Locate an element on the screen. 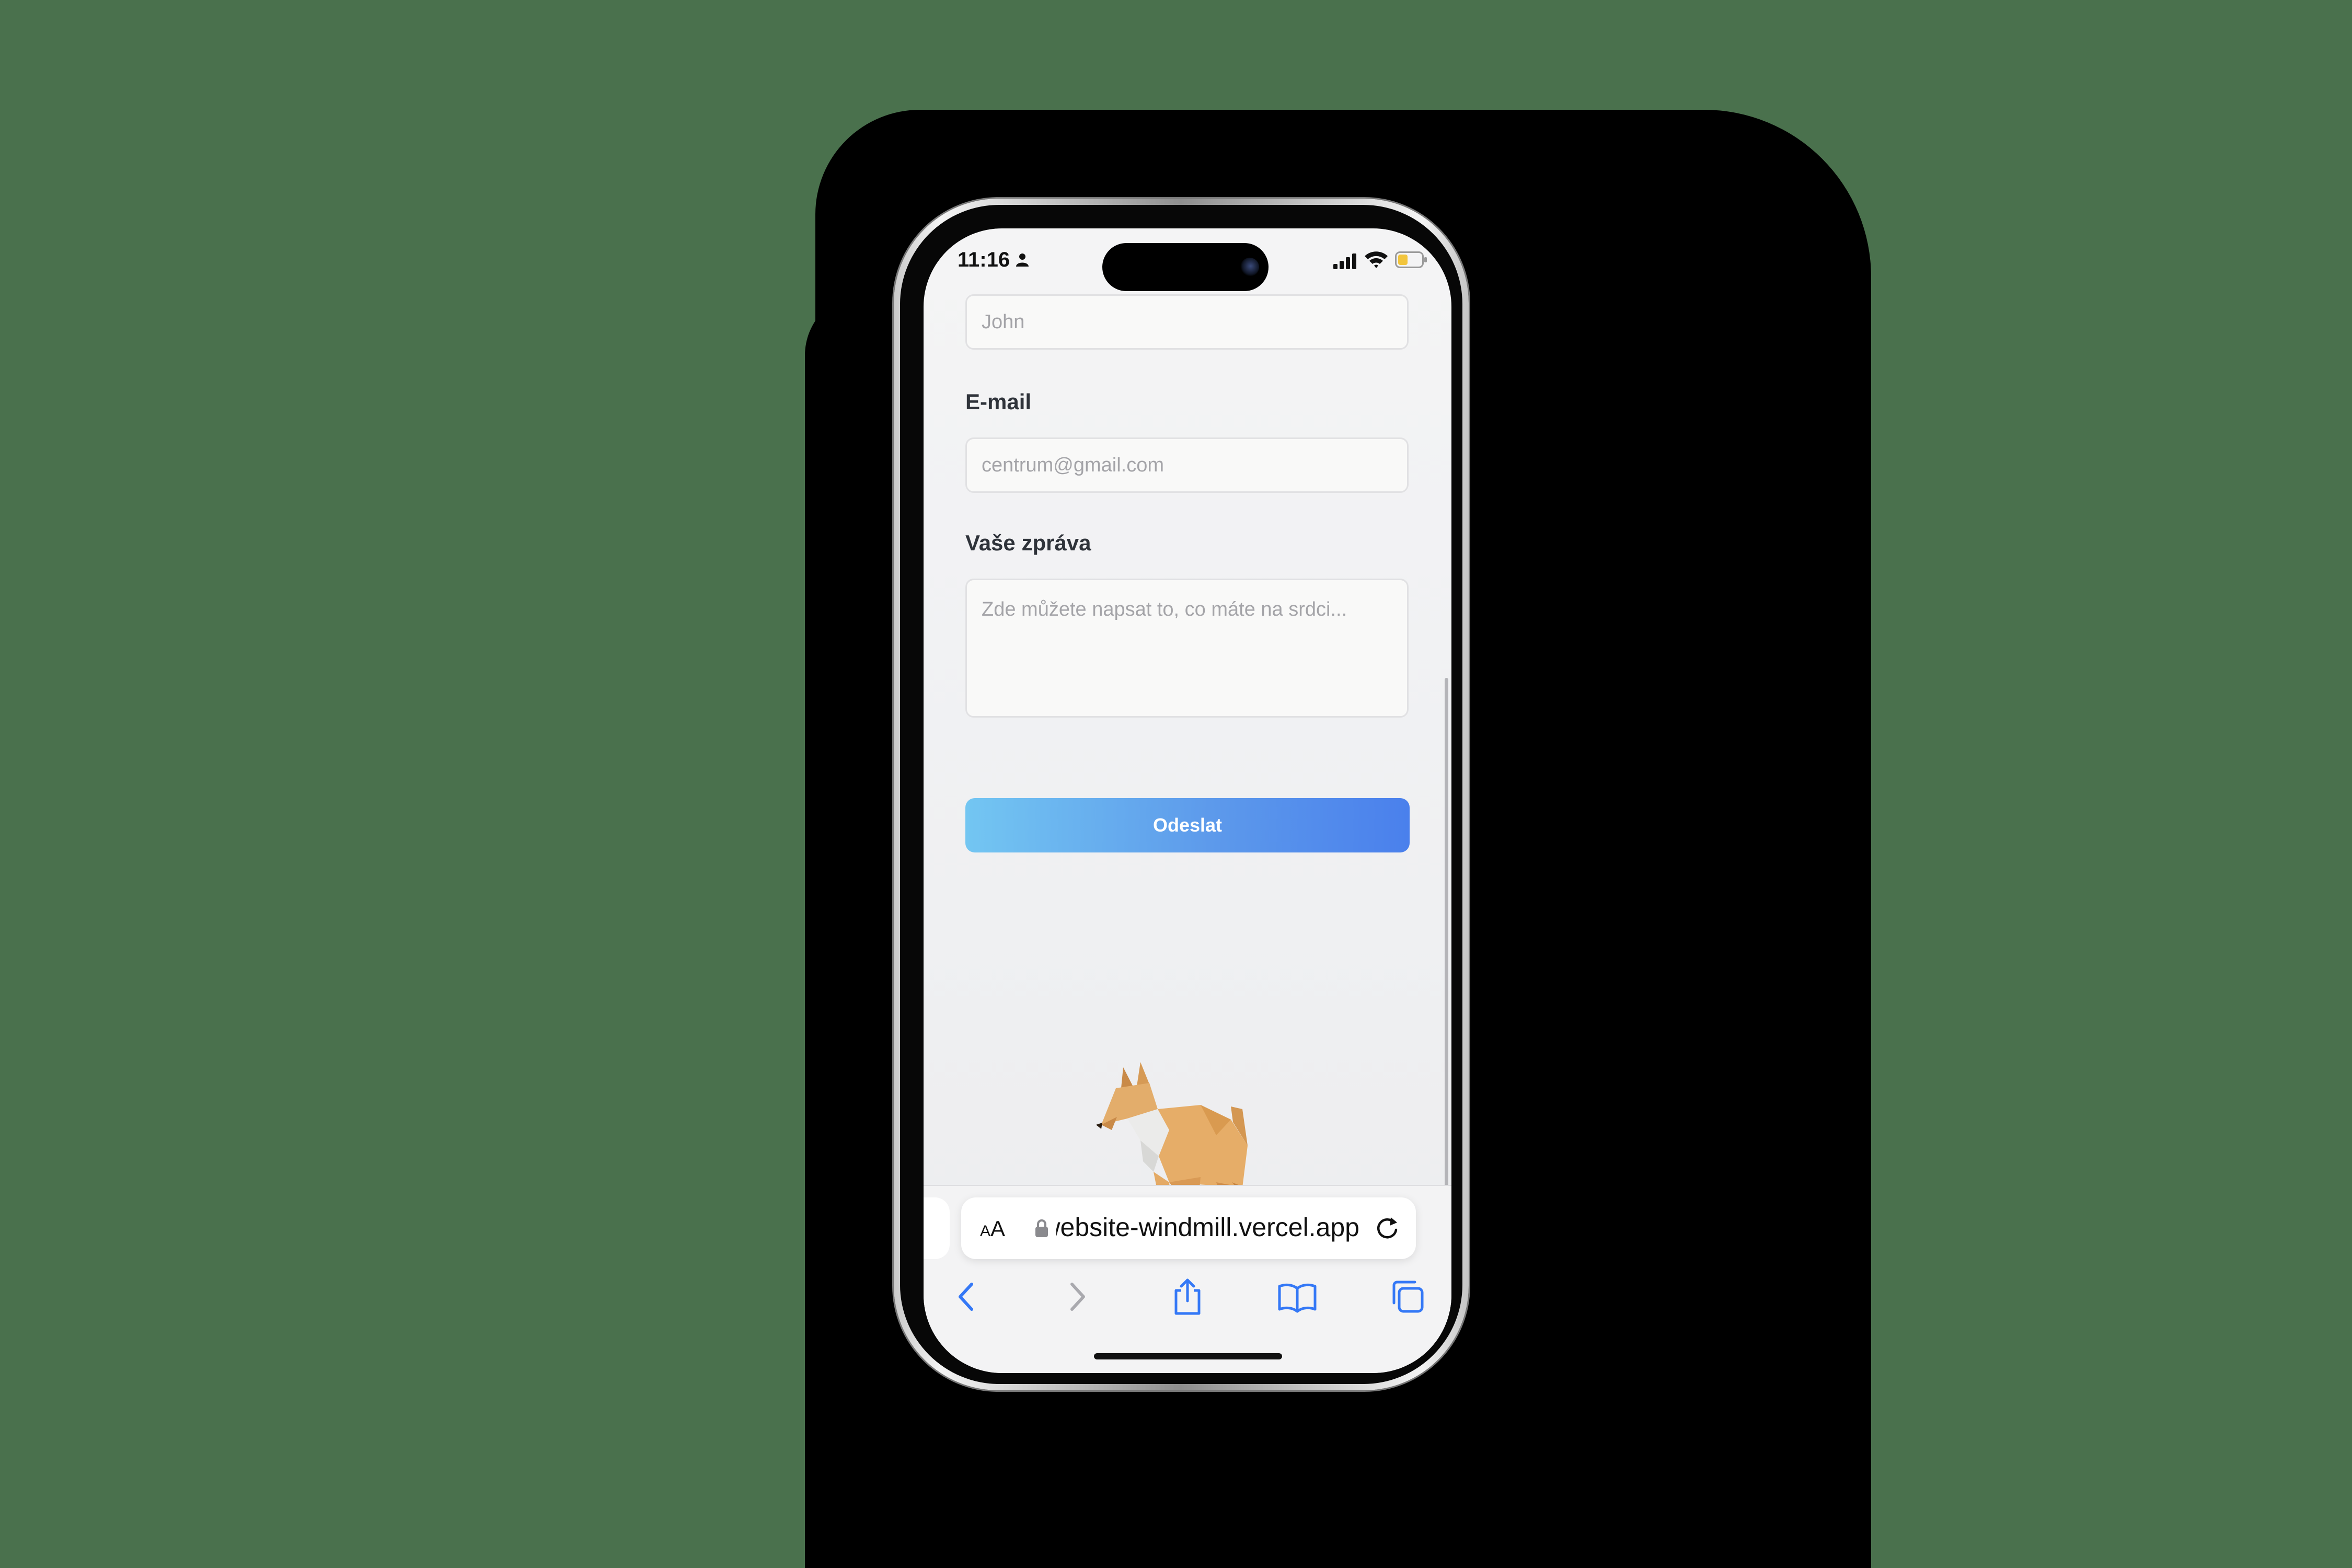 Image resolution: width=2352 pixels, height=1568 pixels. url-text: website-windmill.vercel.app is located at coordinates (1207, 1227).